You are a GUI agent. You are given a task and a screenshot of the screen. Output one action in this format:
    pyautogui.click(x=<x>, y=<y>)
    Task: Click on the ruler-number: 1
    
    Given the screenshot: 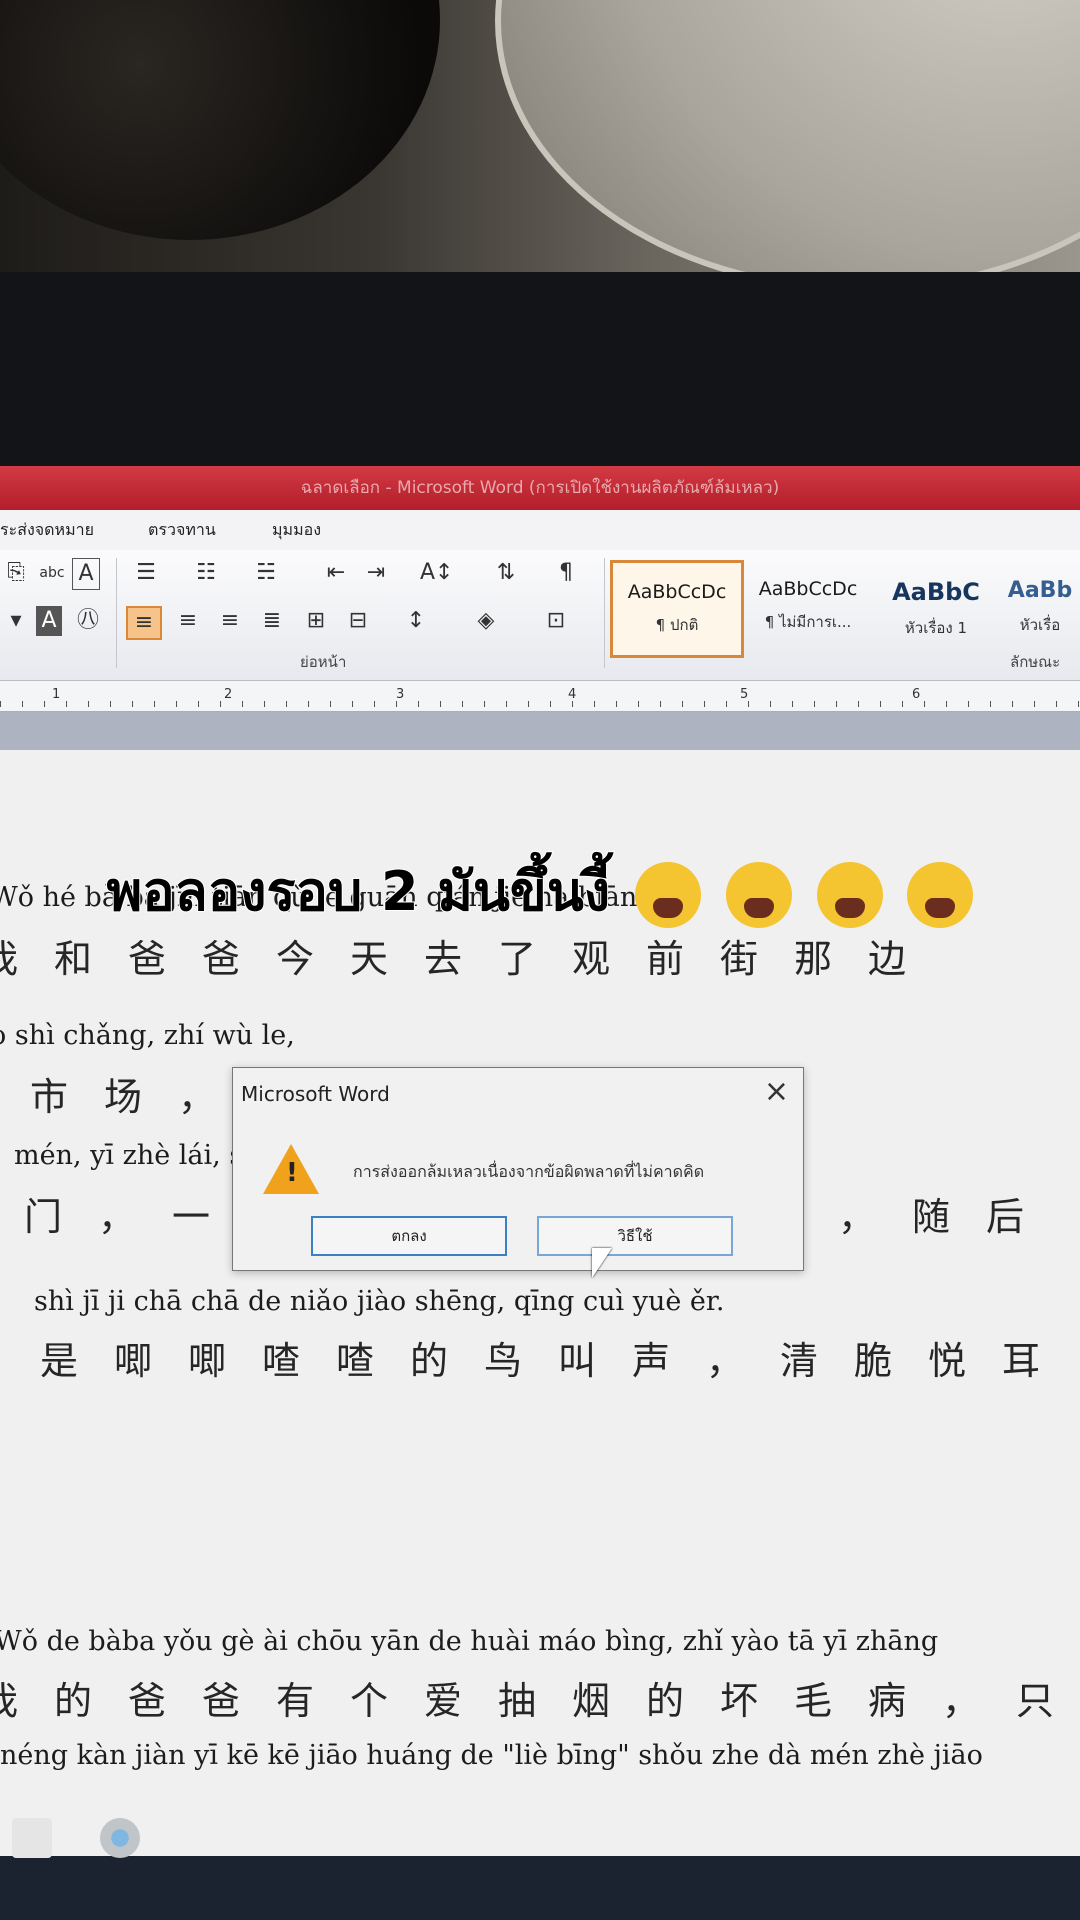 What is the action you would take?
    pyautogui.click(x=56, y=694)
    